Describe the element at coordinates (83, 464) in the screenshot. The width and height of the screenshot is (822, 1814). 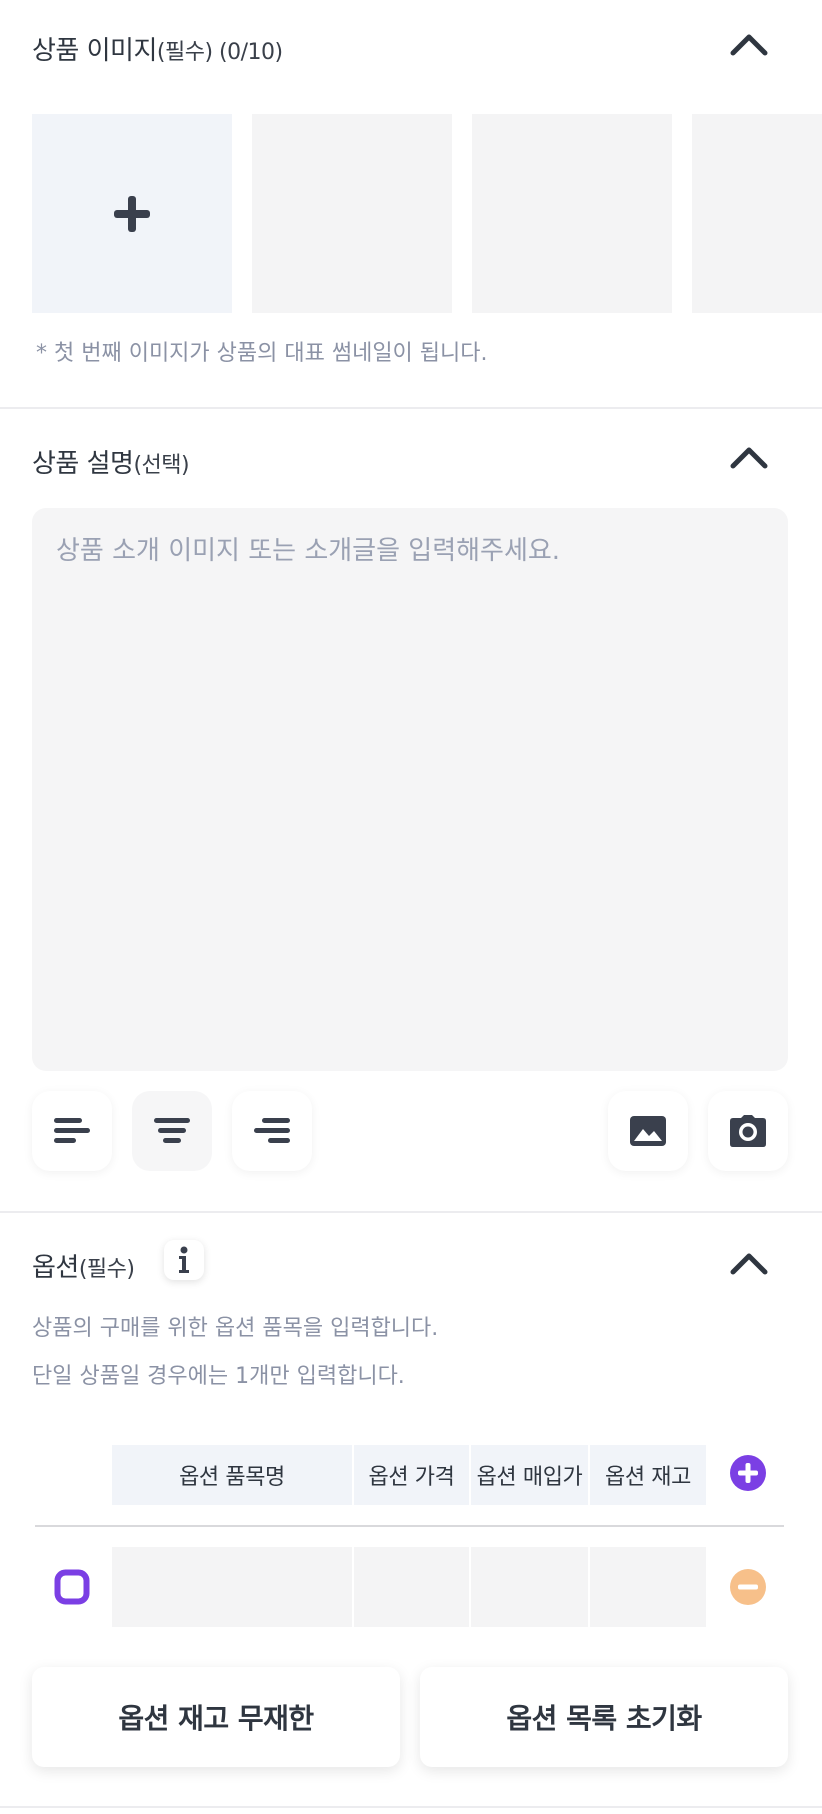
I see `product-description-title-text: 상품 설명` at that location.